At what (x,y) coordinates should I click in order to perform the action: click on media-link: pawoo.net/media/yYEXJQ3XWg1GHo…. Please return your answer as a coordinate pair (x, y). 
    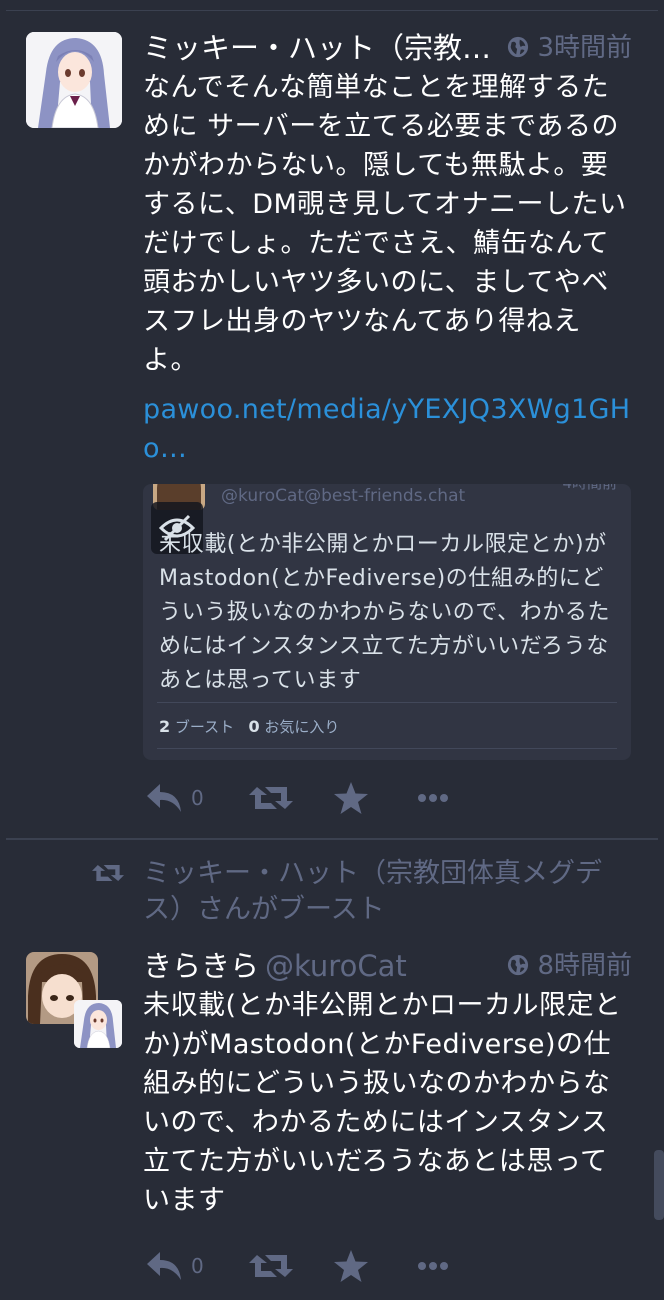
    Looking at the image, I should click on (388, 430).